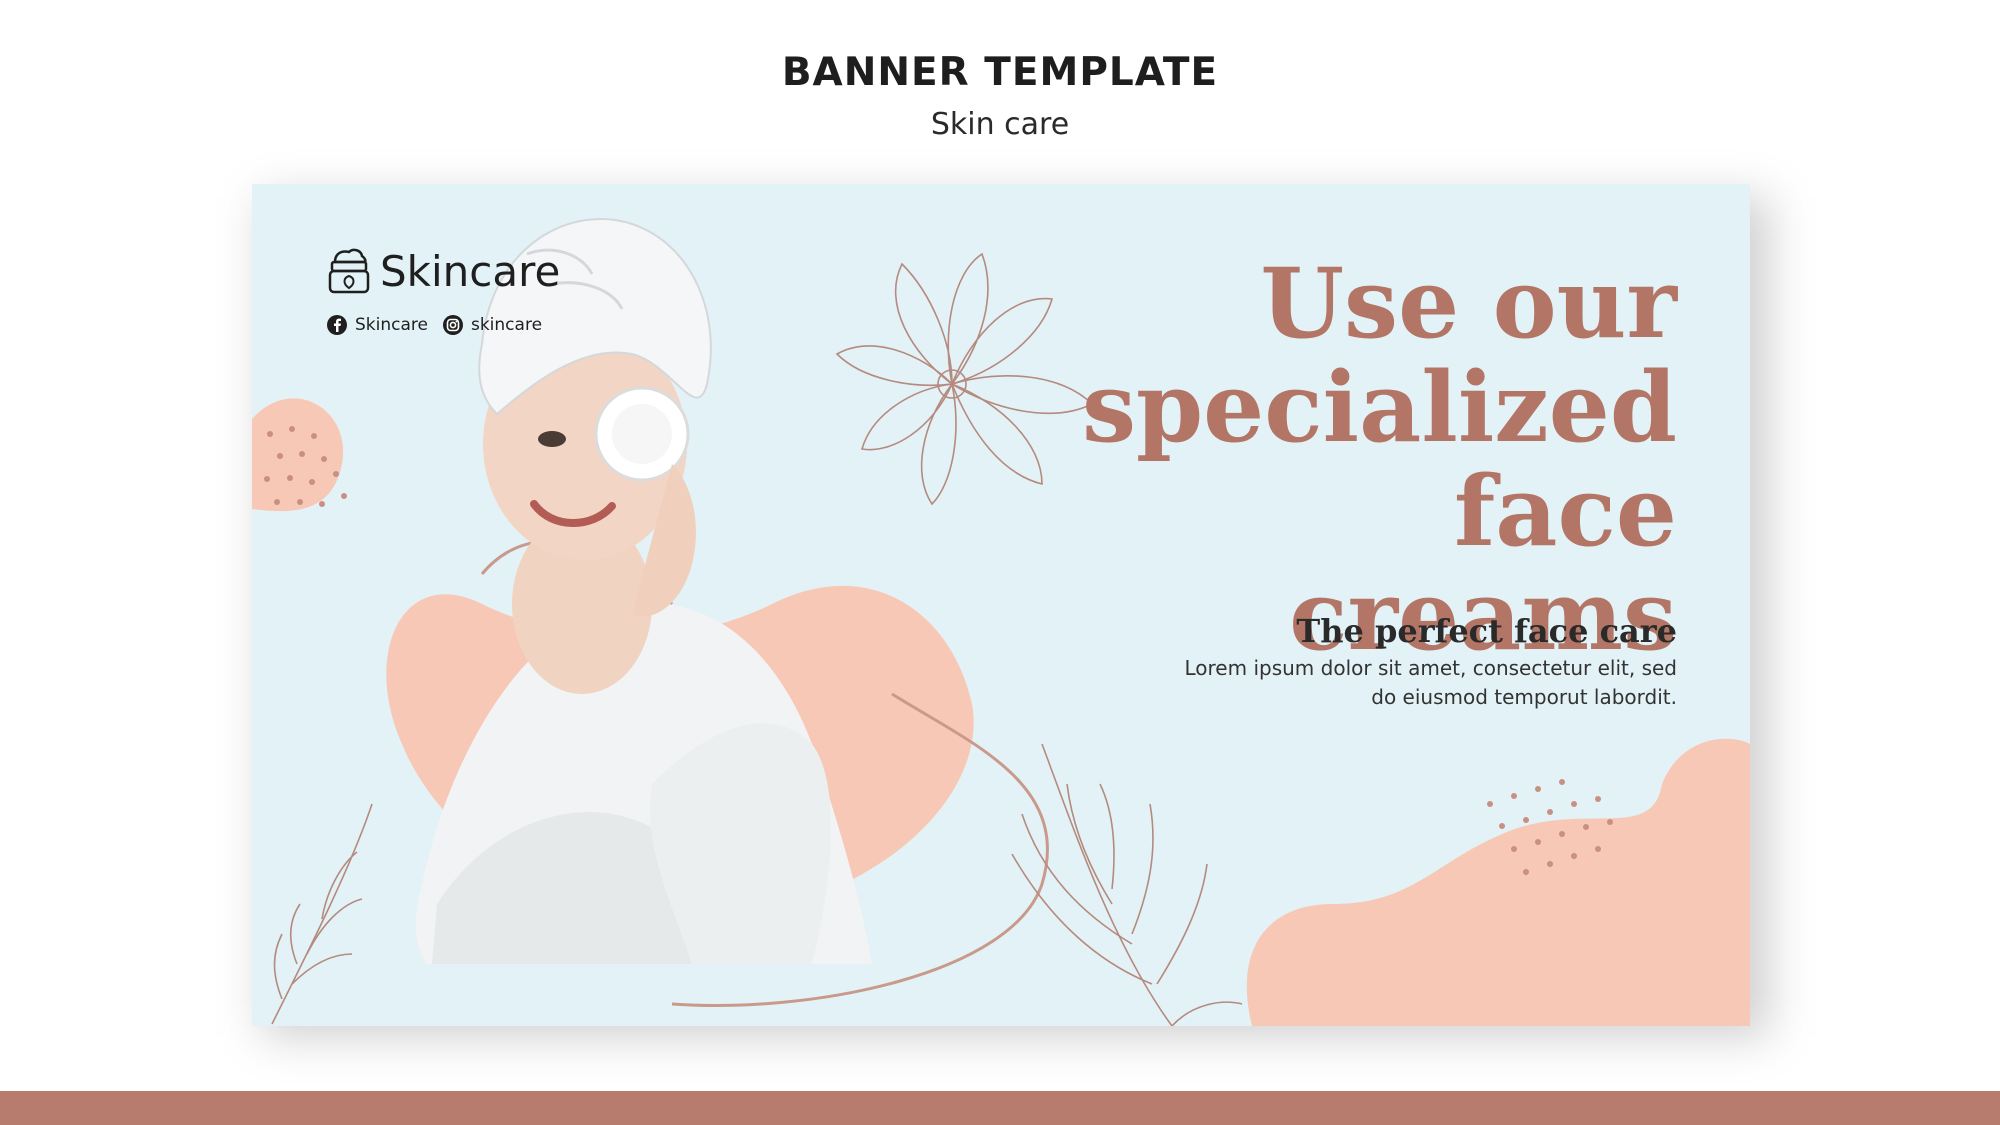  What do you see at coordinates (1000, 1108) in the screenshot?
I see `bottom-bar` at bounding box center [1000, 1108].